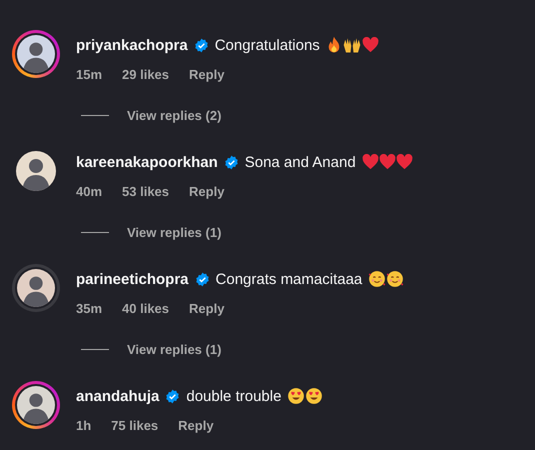 The height and width of the screenshot is (450, 535). I want to click on likes-link: 40 likes, so click(146, 308).